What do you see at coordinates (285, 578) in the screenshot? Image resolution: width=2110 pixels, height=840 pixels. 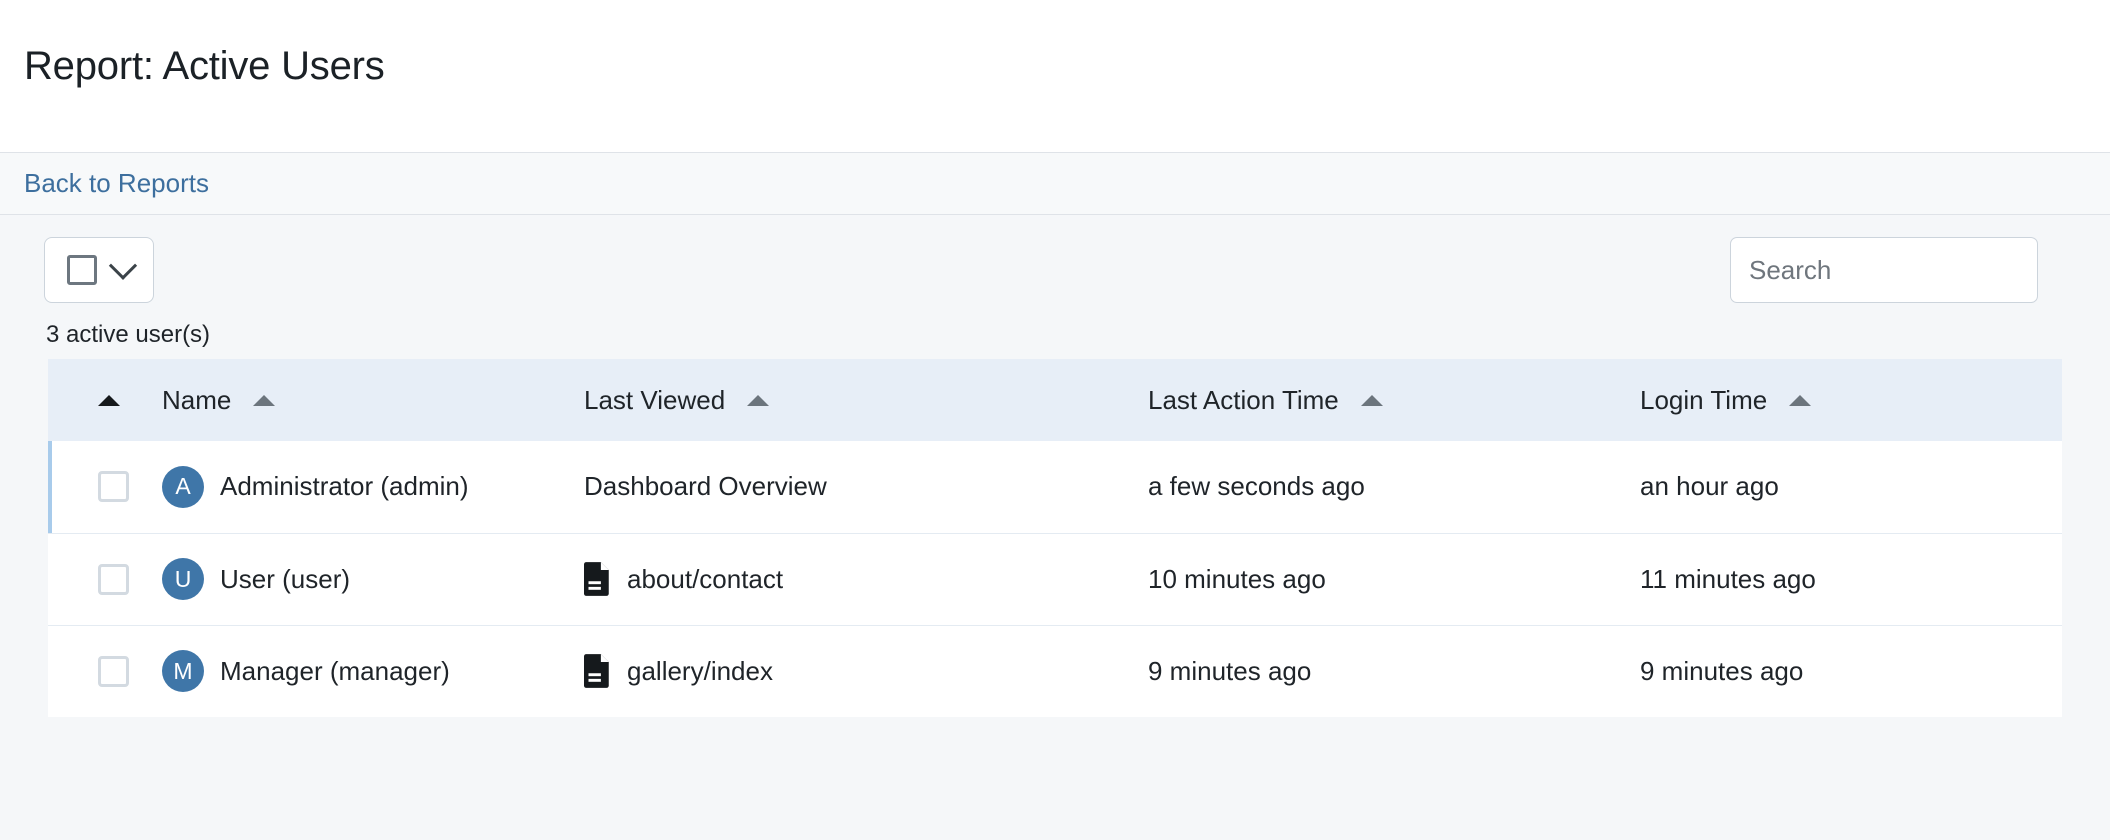 I see `row-name-label: User (user)` at bounding box center [285, 578].